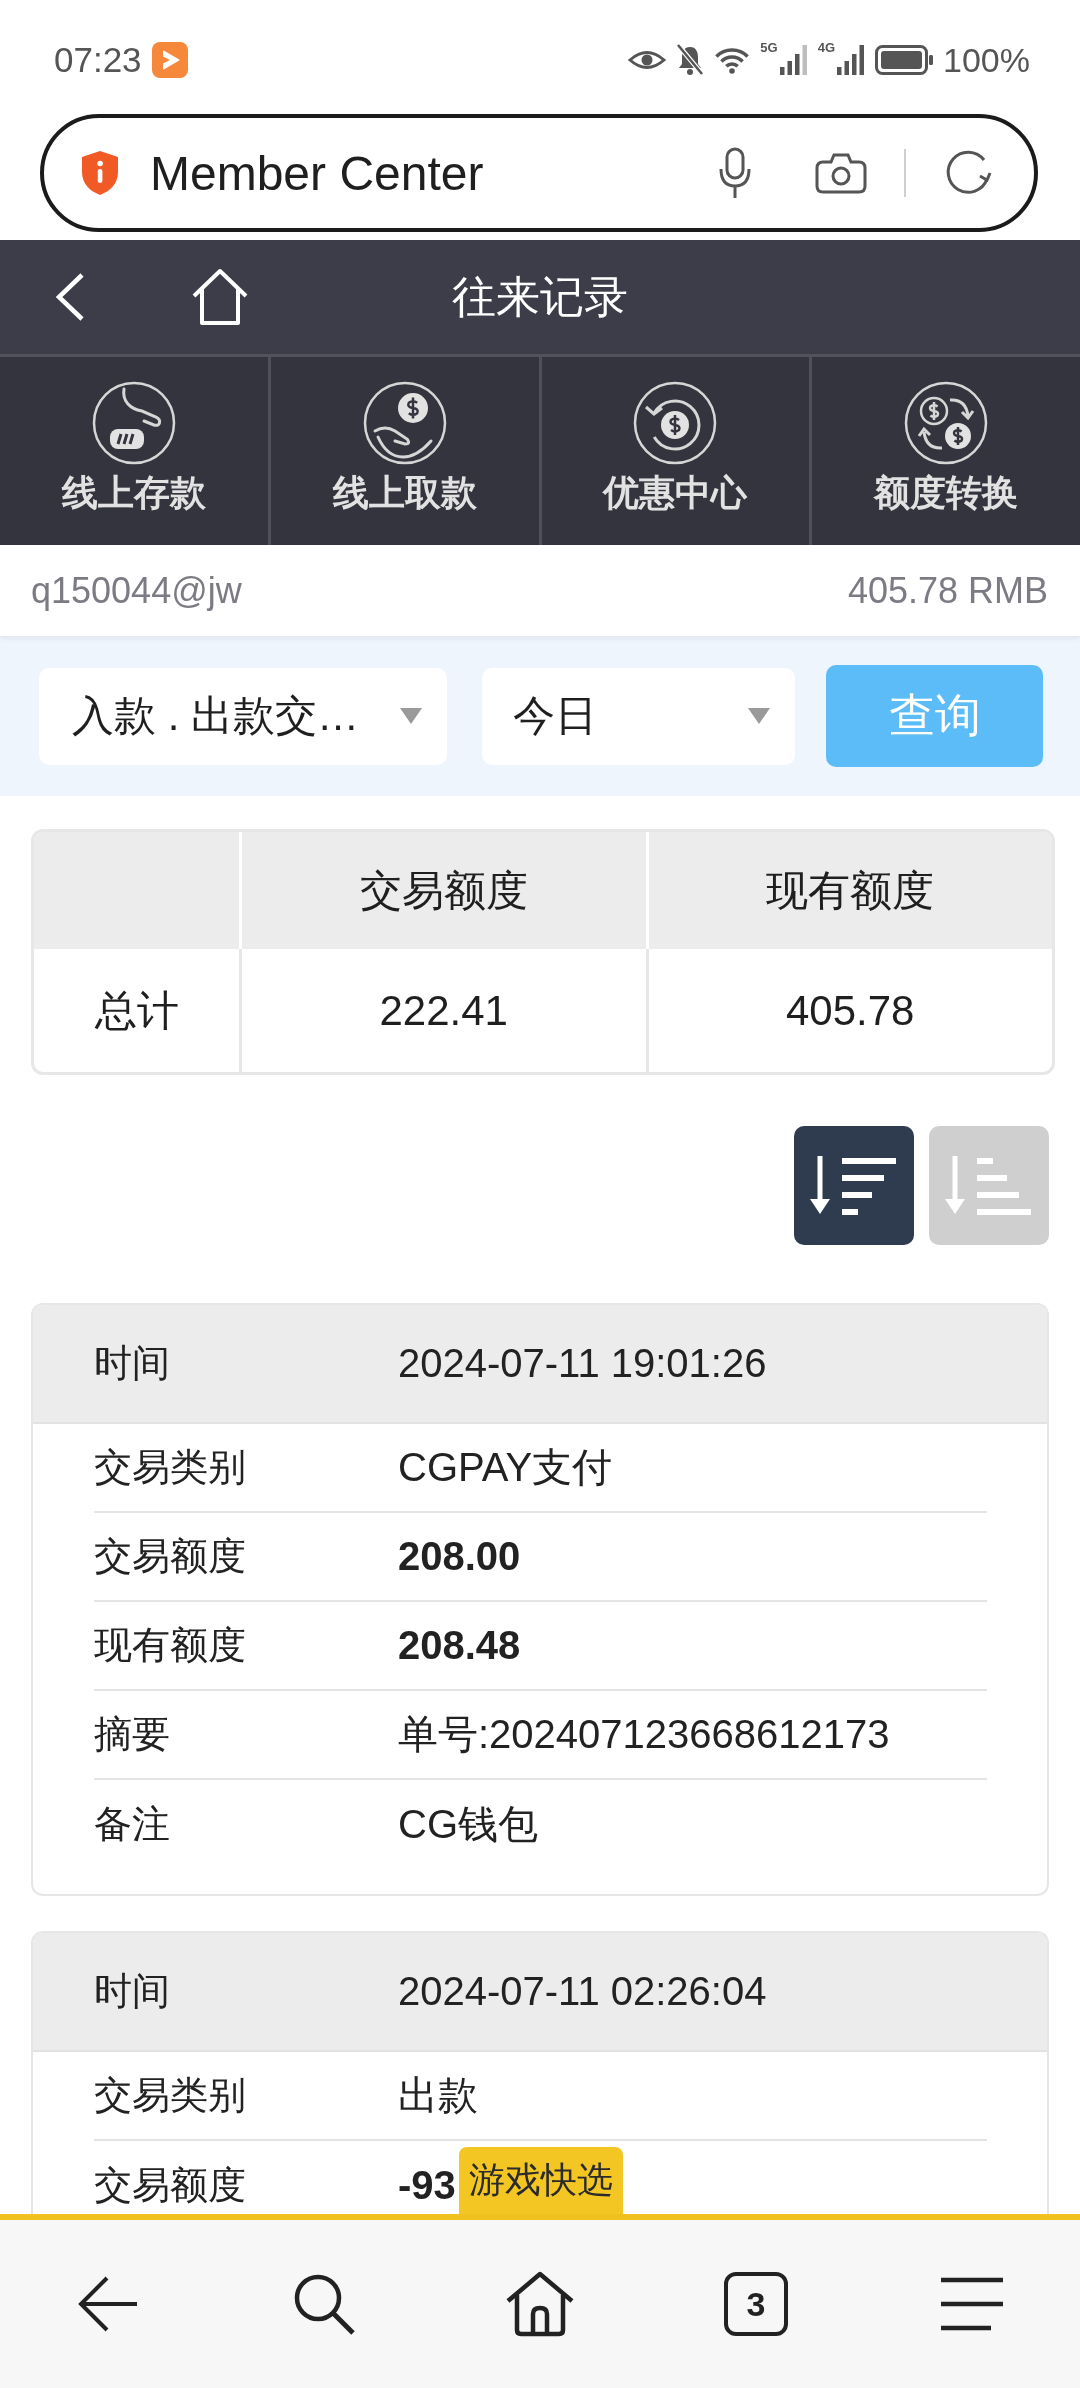 Image resolution: width=1080 pixels, height=2388 pixels. I want to click on balance-text: 405.78 RMB, so click(947, 590).